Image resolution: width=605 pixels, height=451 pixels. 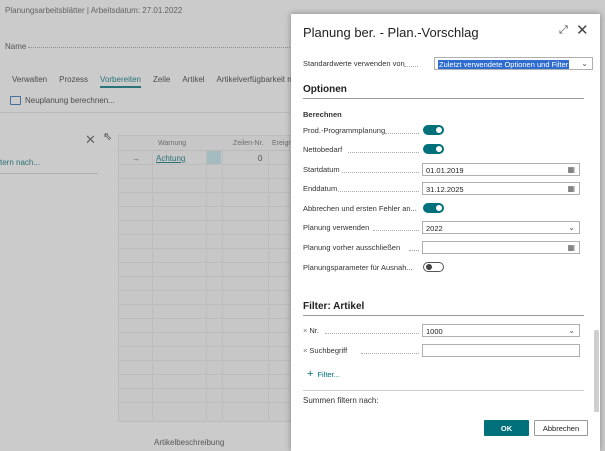 I want to click on filter-search-row: × Suchbegriff, so click(x=443, y=351).